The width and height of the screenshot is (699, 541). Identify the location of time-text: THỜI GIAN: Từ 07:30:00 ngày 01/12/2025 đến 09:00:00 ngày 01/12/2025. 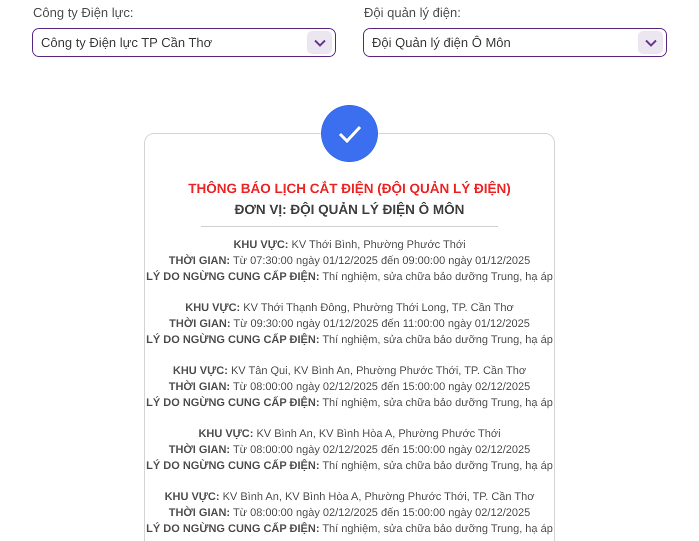
(349, 261).